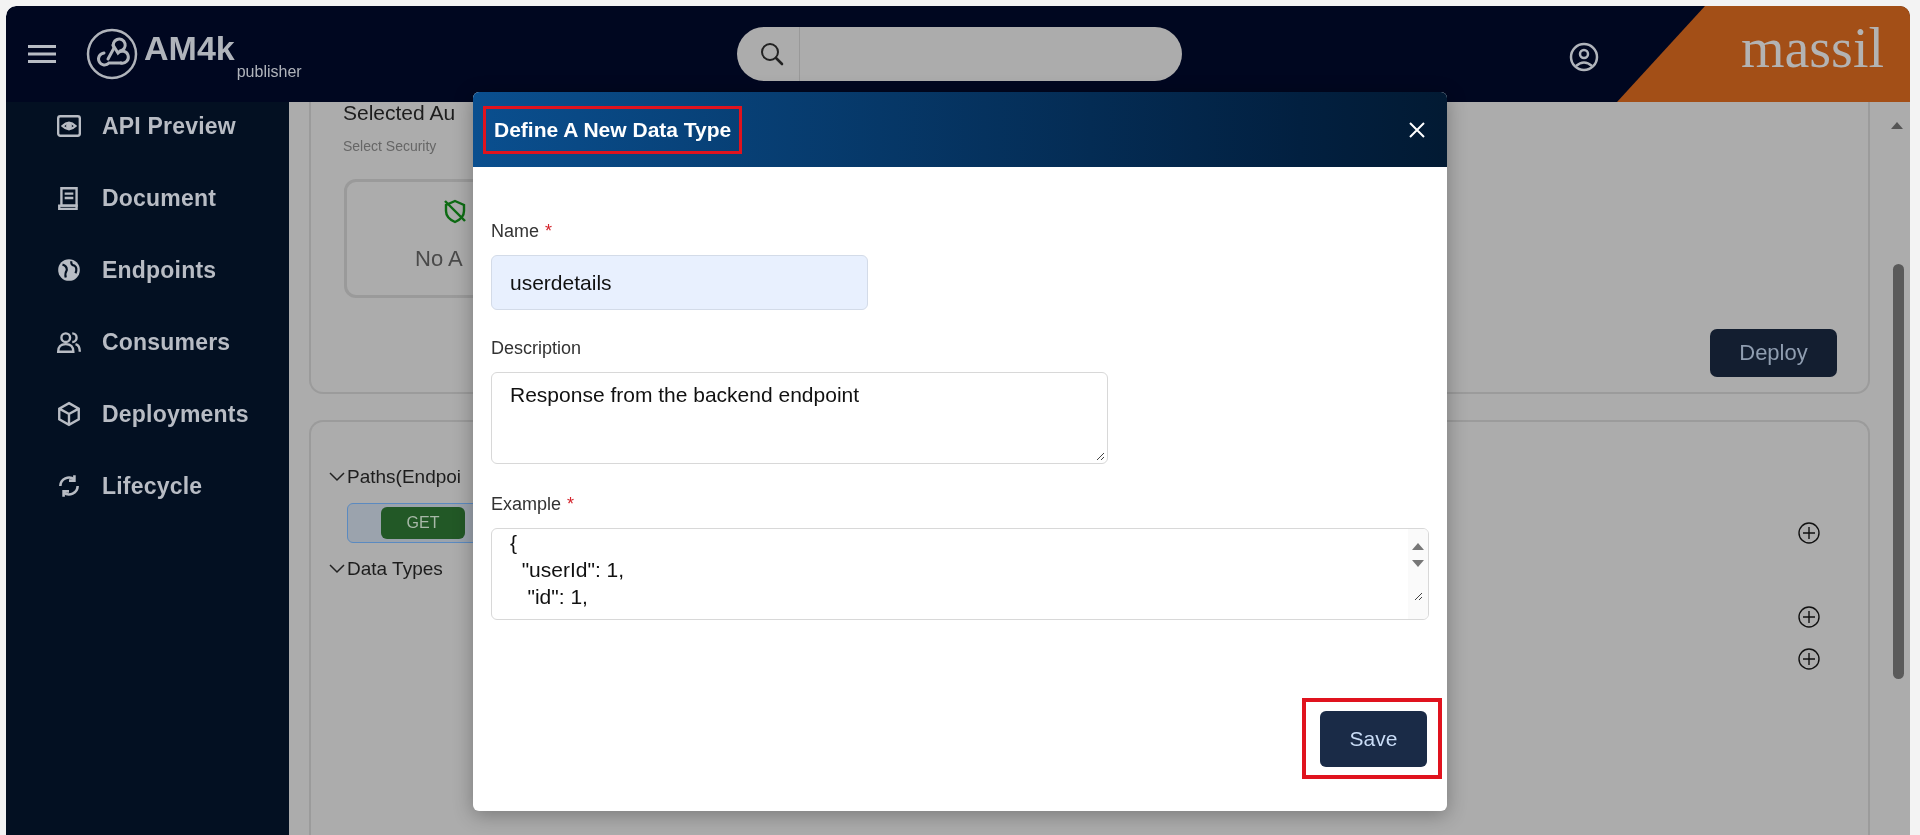  I want to click on shield-off-icon, so click(455, 211).